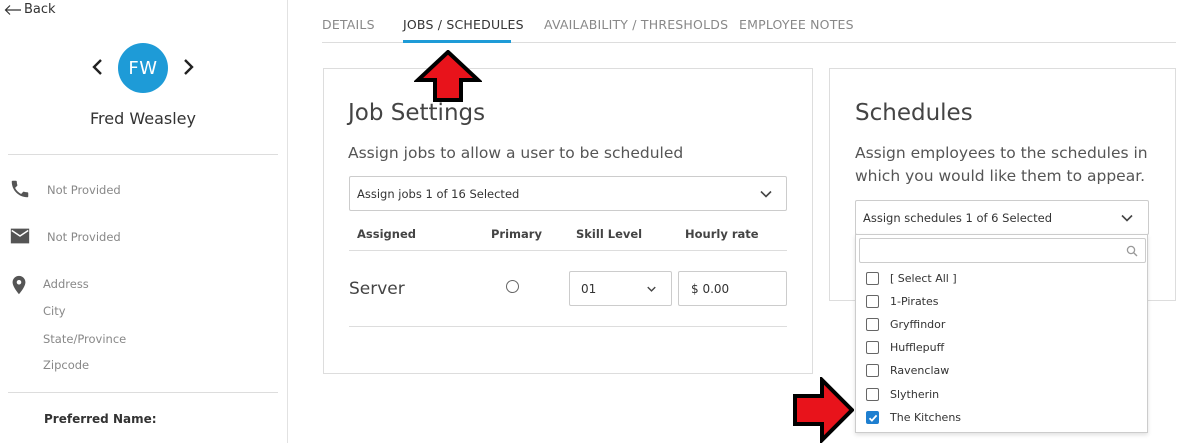  I want to click on tab-employee-notes: EMPLOYEE NOTES, so click(796, 24).